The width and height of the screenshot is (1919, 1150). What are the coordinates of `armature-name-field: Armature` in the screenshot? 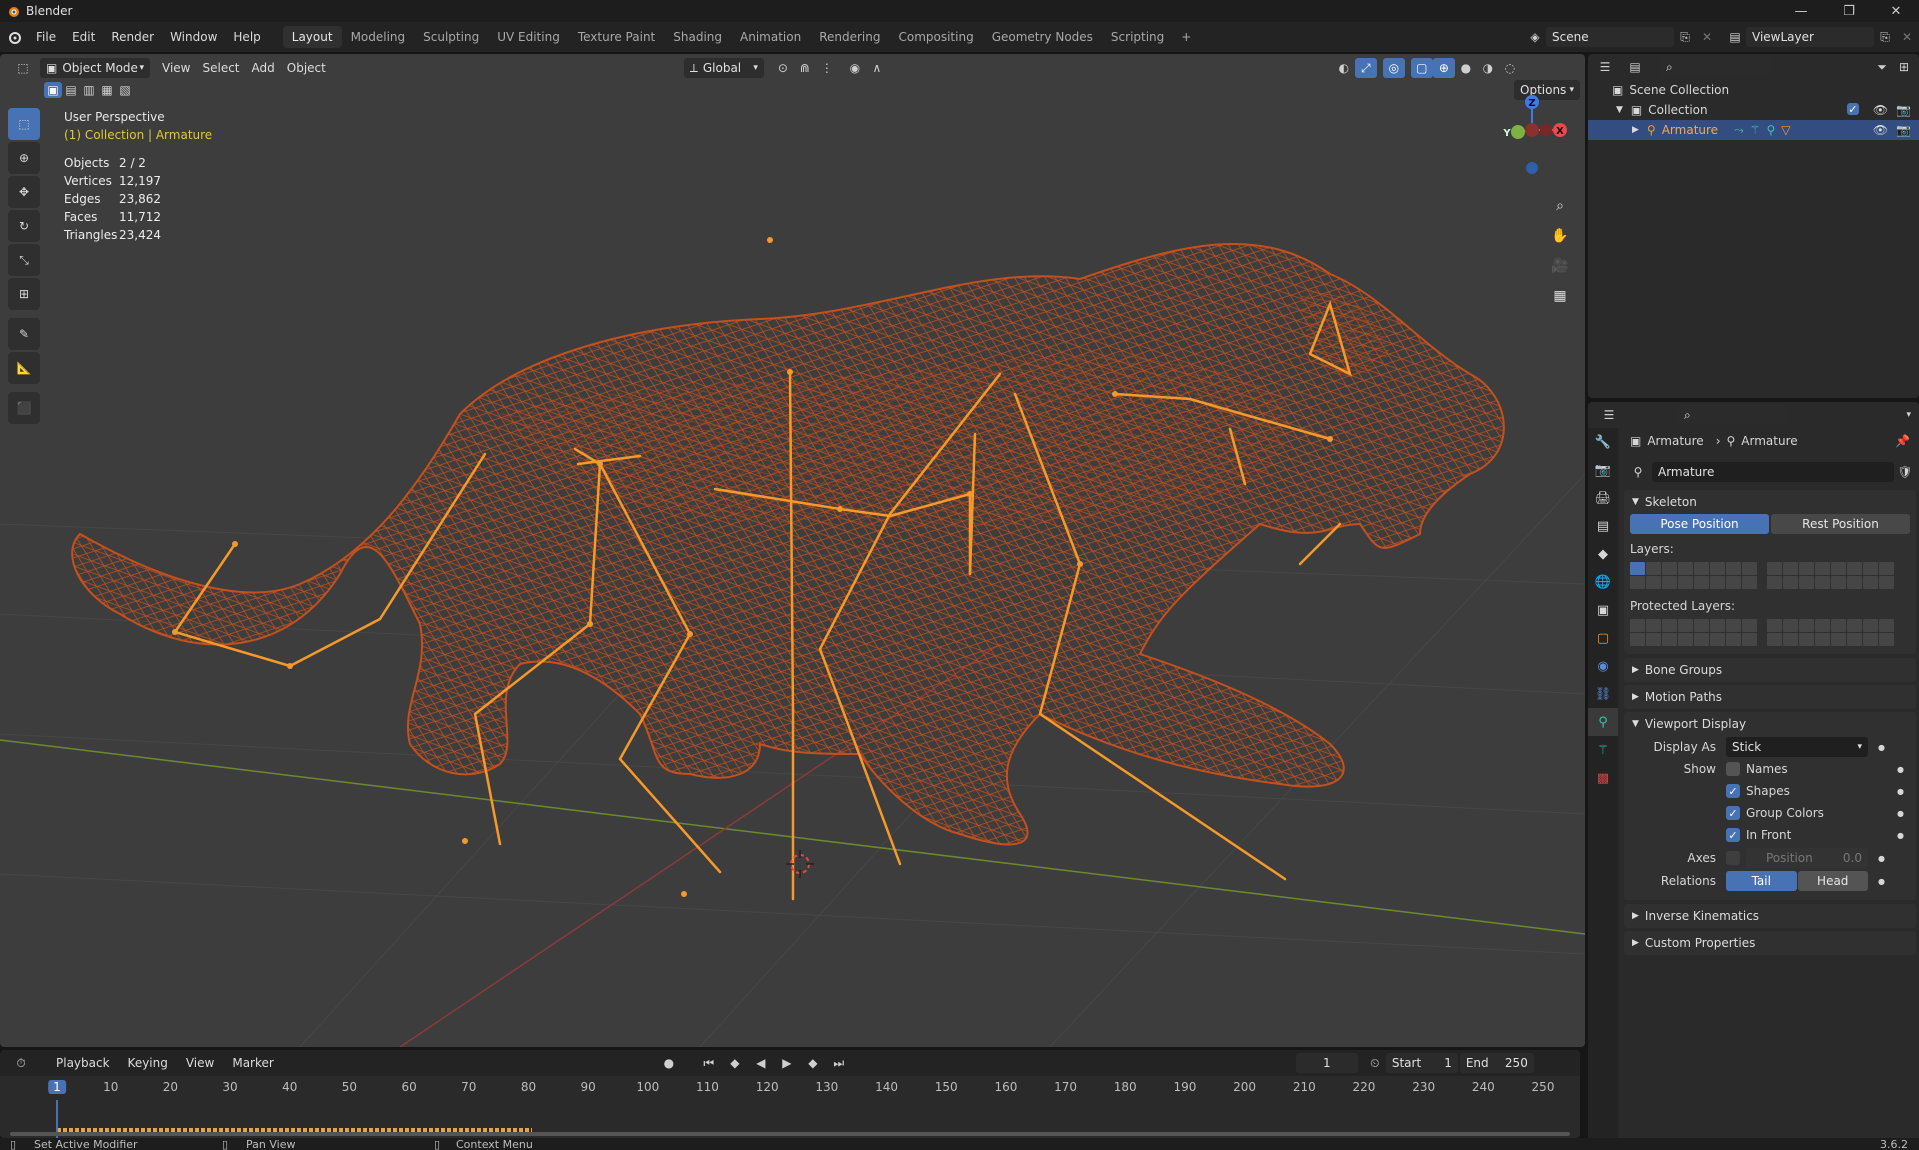 It's located at (1773, 472).